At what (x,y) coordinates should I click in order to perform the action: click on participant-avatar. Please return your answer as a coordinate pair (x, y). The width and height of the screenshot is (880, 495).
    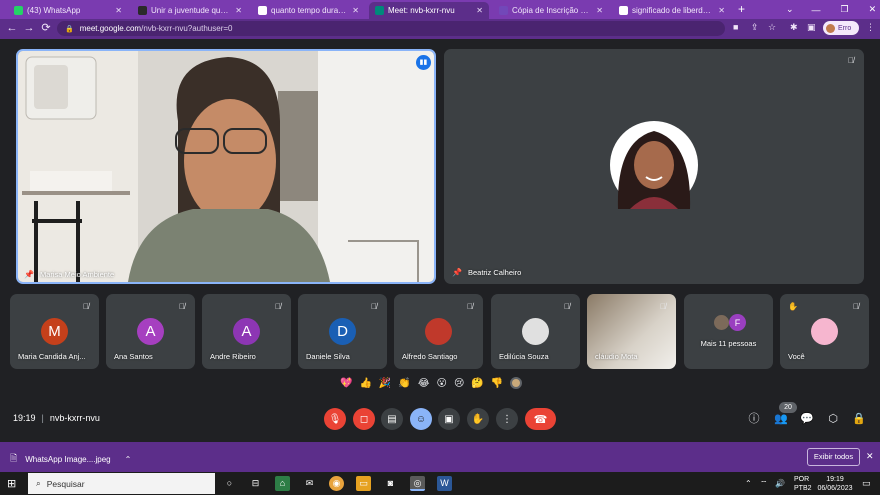
    Looking at the image, I should click on (721, 322).